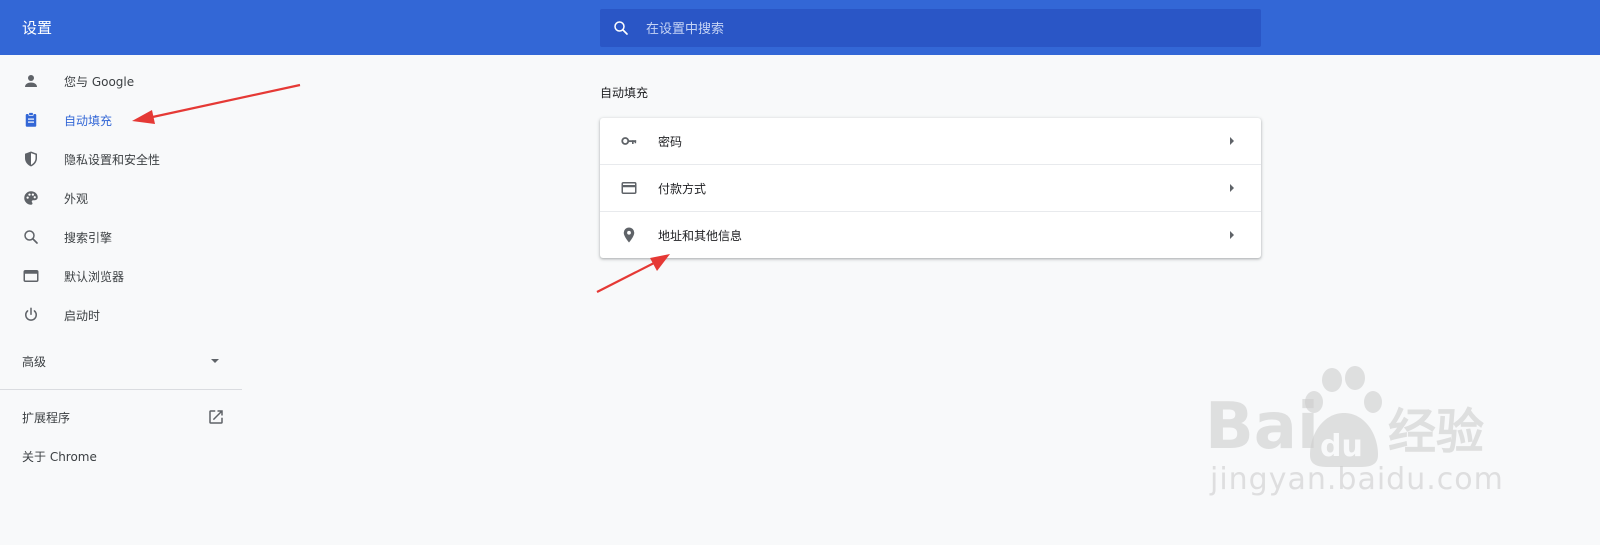 The height and width of the screenshot is (545, 1600). I want to click on row-addresses: 地址和其他信息, so click(930, 235).